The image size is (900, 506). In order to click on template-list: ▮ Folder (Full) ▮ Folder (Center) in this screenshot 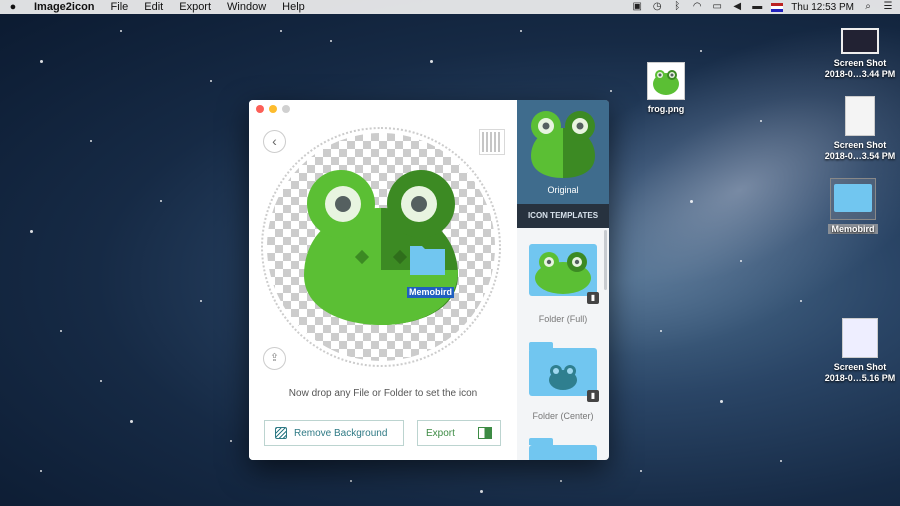, I will do `click(563, 344)`.